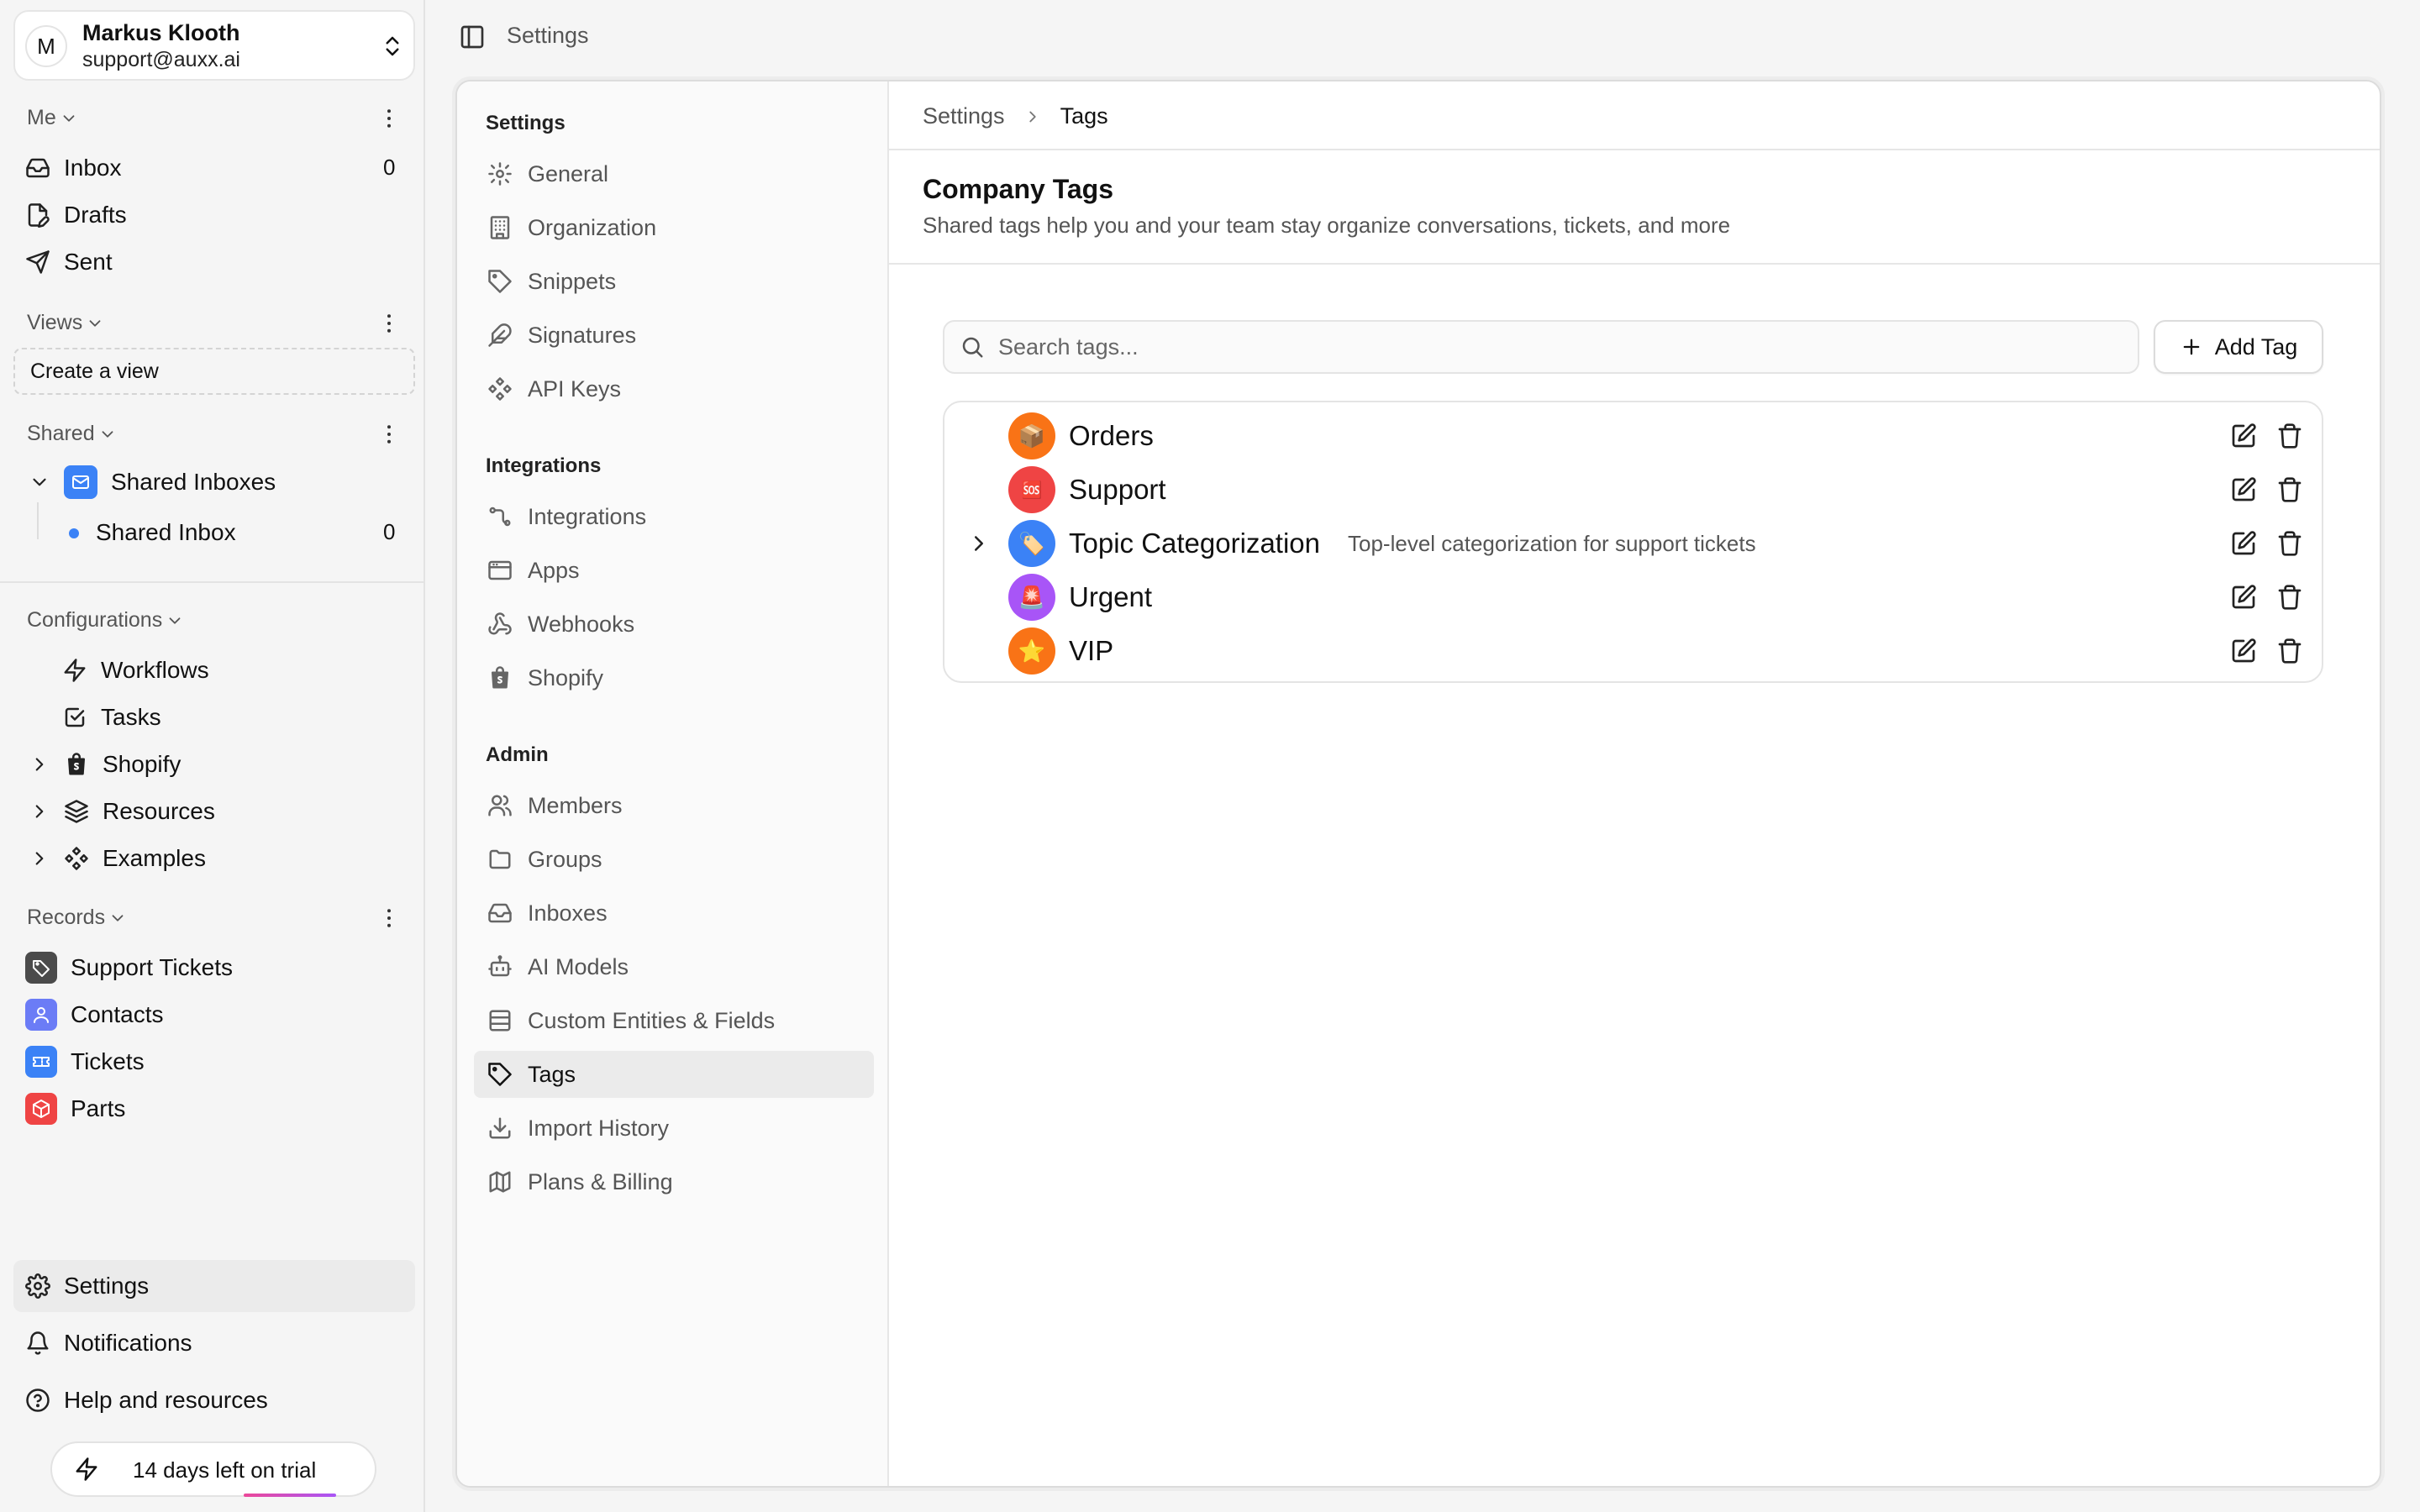 The width and height of the screenshot is (2420, 1512). Describe the element at coordinates (964, 116) in the screenshot. I see `breadcrumb-settings: Settings` at that location.